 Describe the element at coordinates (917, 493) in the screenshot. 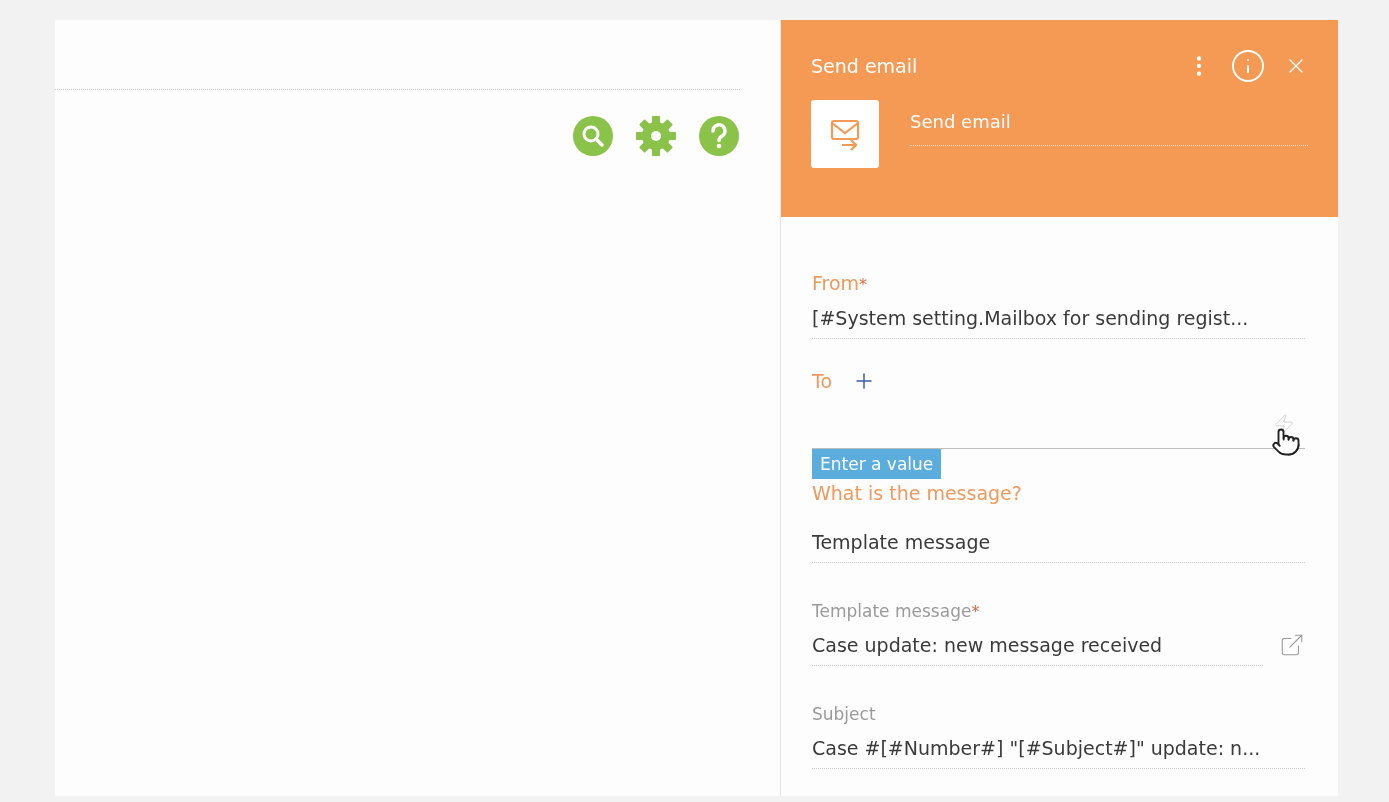

I see `field-label: What is the message?` at that location.